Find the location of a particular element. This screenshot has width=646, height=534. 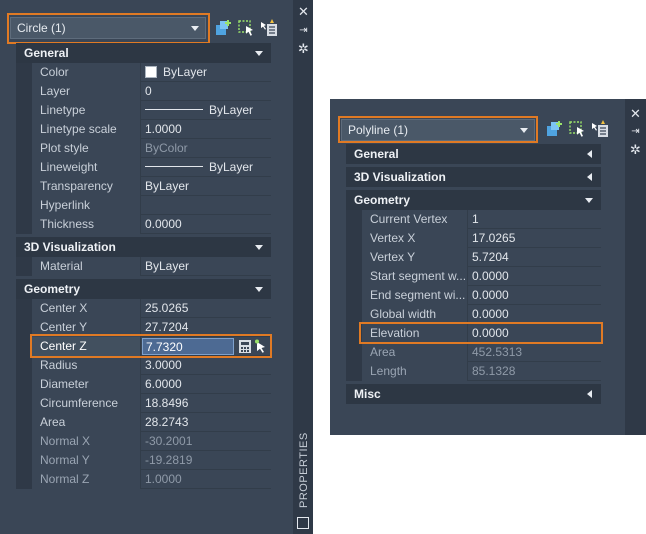

prop-row-area: Area 452.5313 is located at coordinates (481, 352).